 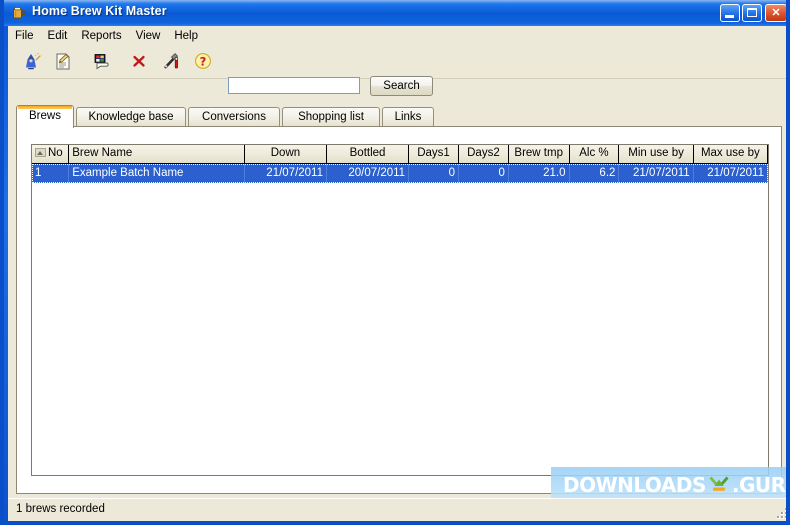 I want to click on minimize-icon, so click(x=729, y=16).